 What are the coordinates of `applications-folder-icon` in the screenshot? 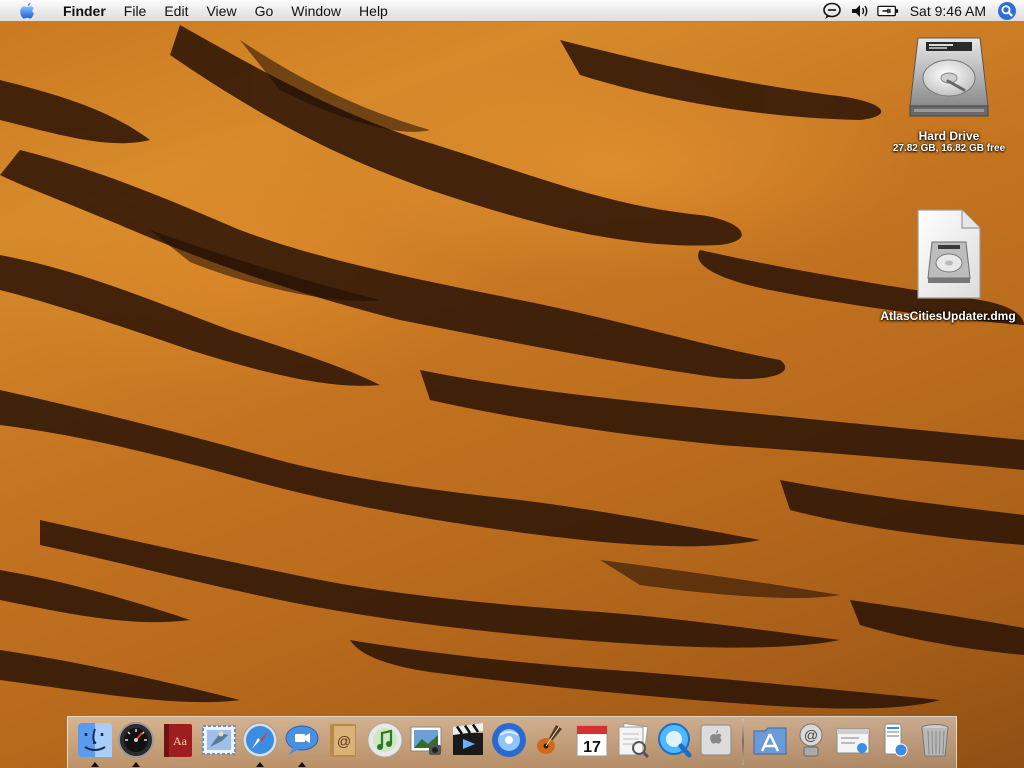 It's located at (770, 741).